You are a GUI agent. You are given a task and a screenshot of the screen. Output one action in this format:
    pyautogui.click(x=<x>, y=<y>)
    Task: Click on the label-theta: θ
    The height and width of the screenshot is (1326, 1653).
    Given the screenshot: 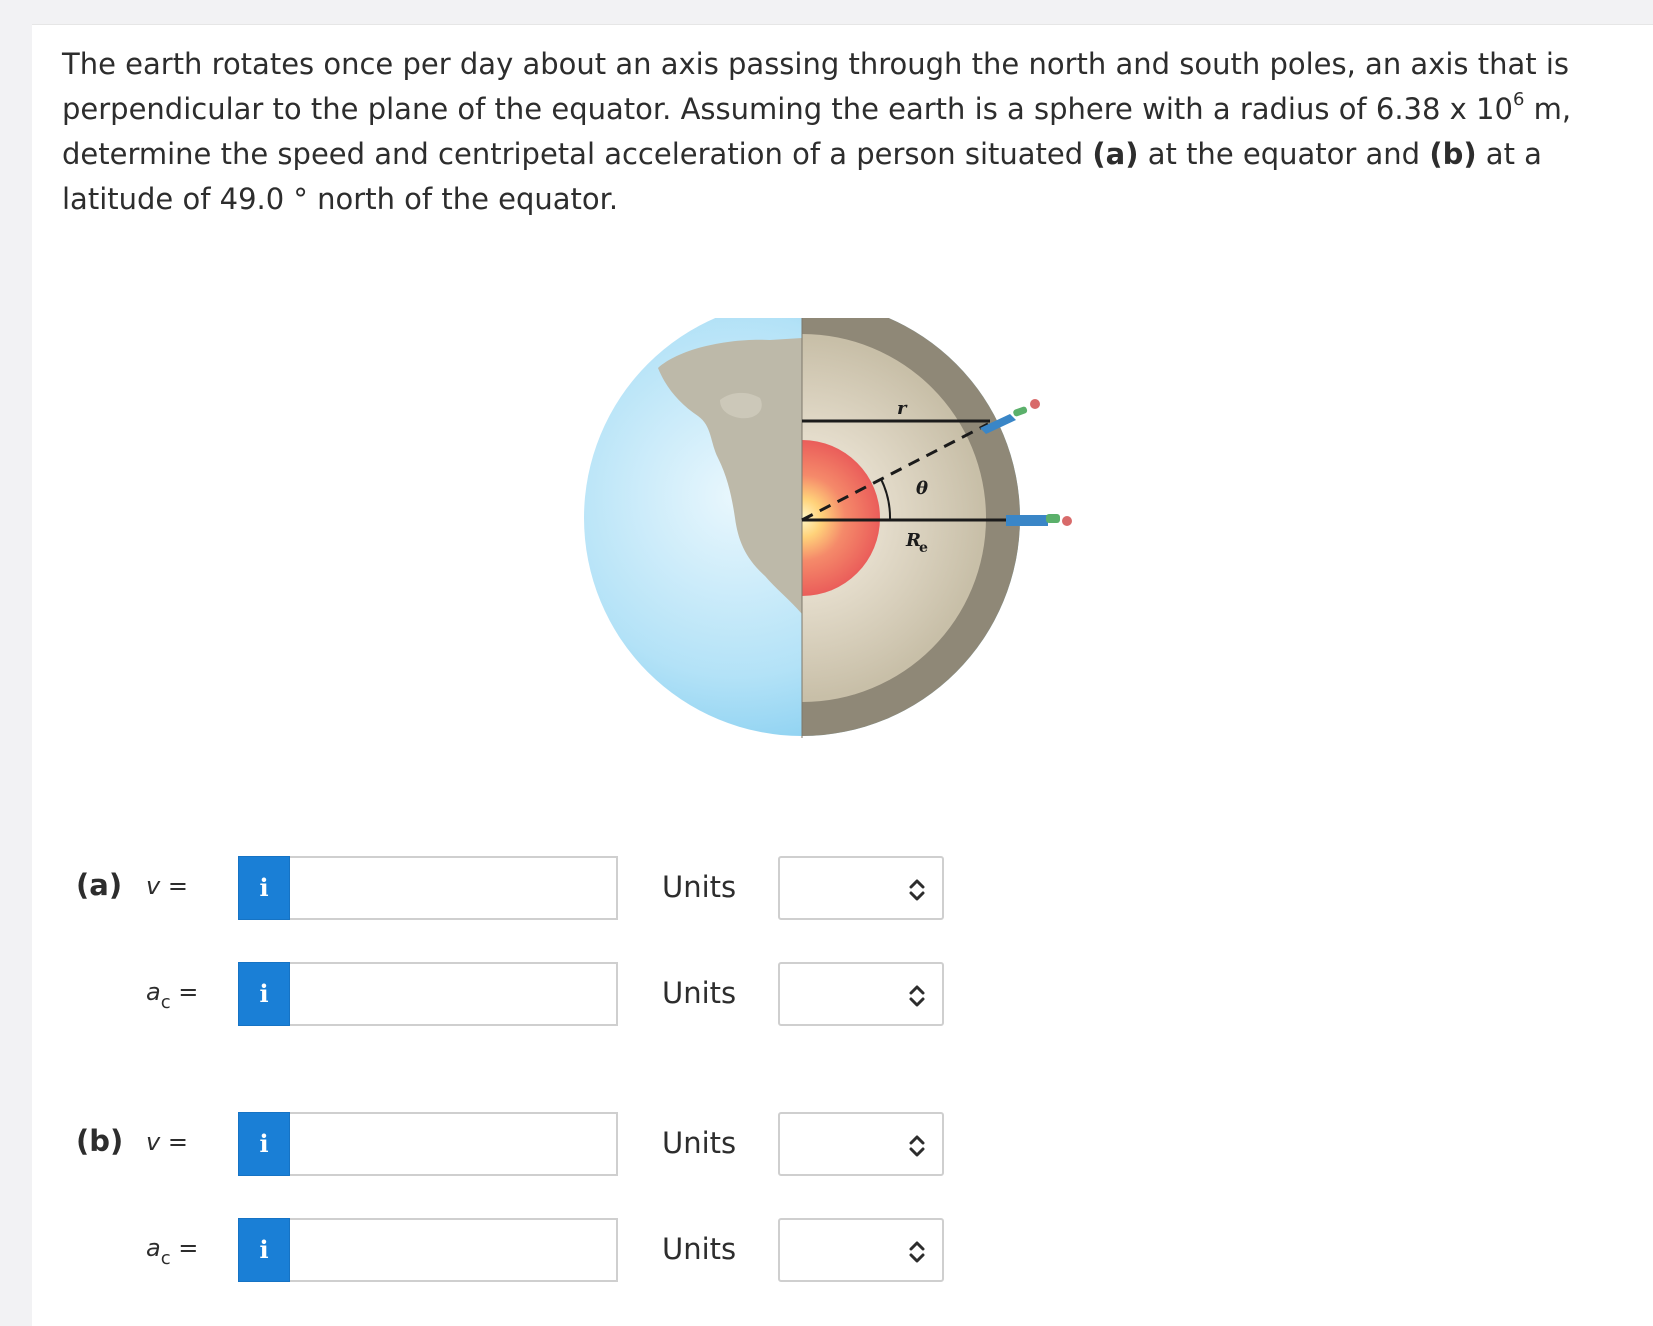 What is the action you would take?
    pyautogui.click(x=922, y=488)
    